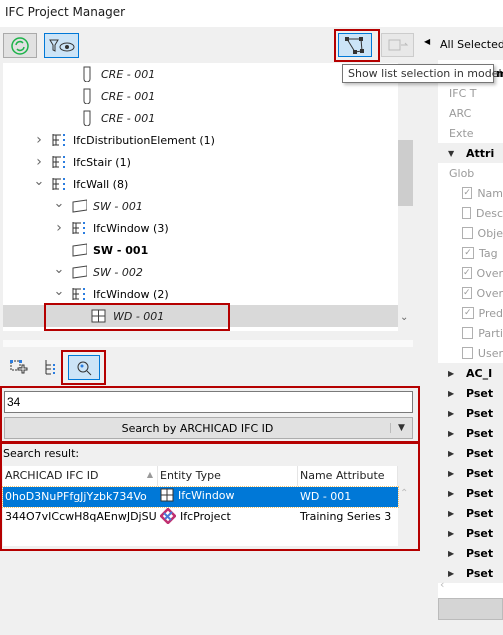 The width and height of the screenshot is (503, 635). I want to click on property-row: ✓ Pred, so click(470, 313).